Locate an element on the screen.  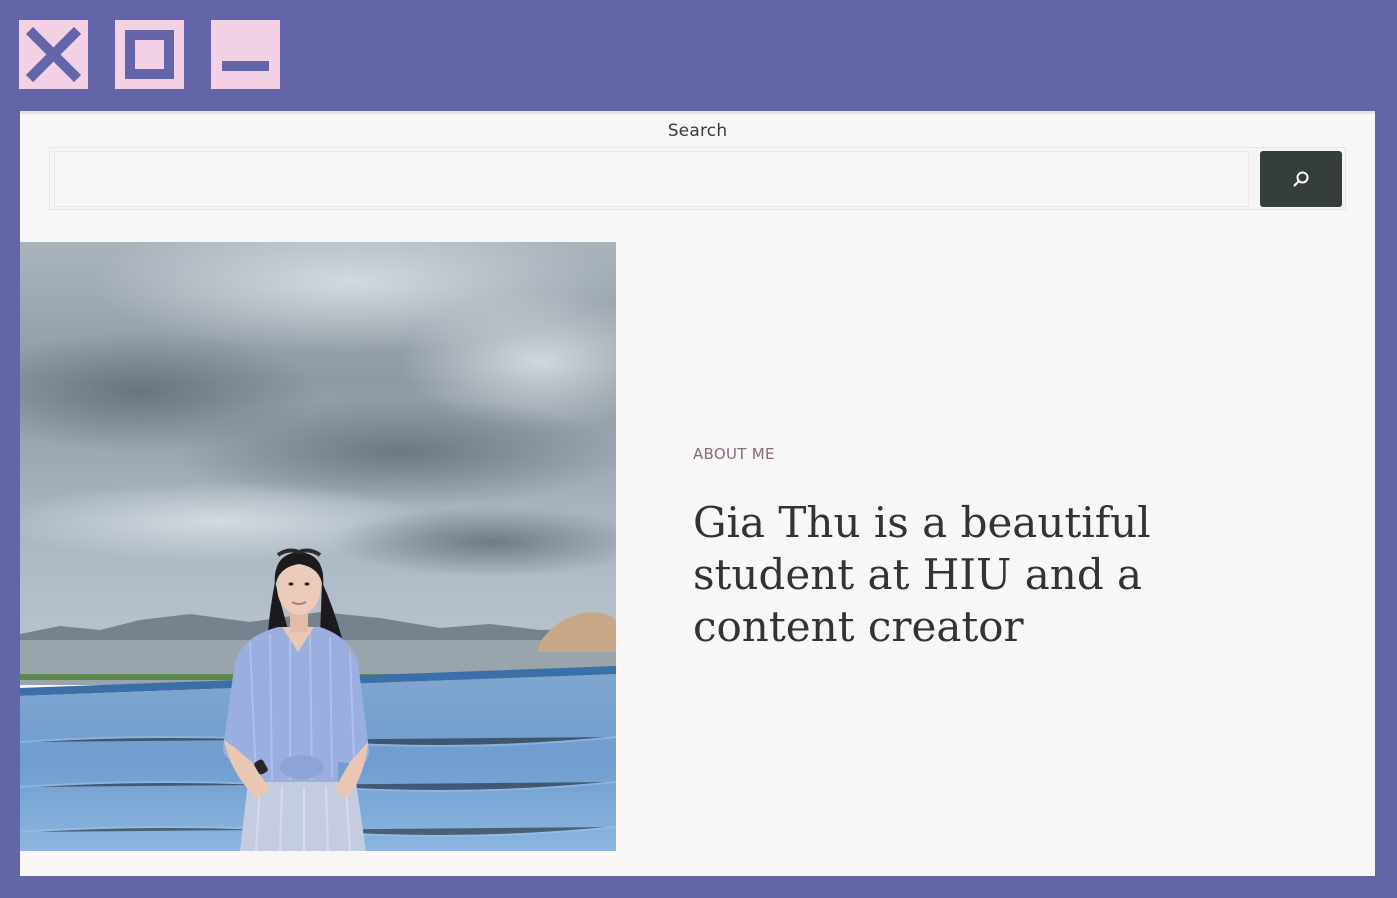
close-icon is located at coordinates (53, 54).